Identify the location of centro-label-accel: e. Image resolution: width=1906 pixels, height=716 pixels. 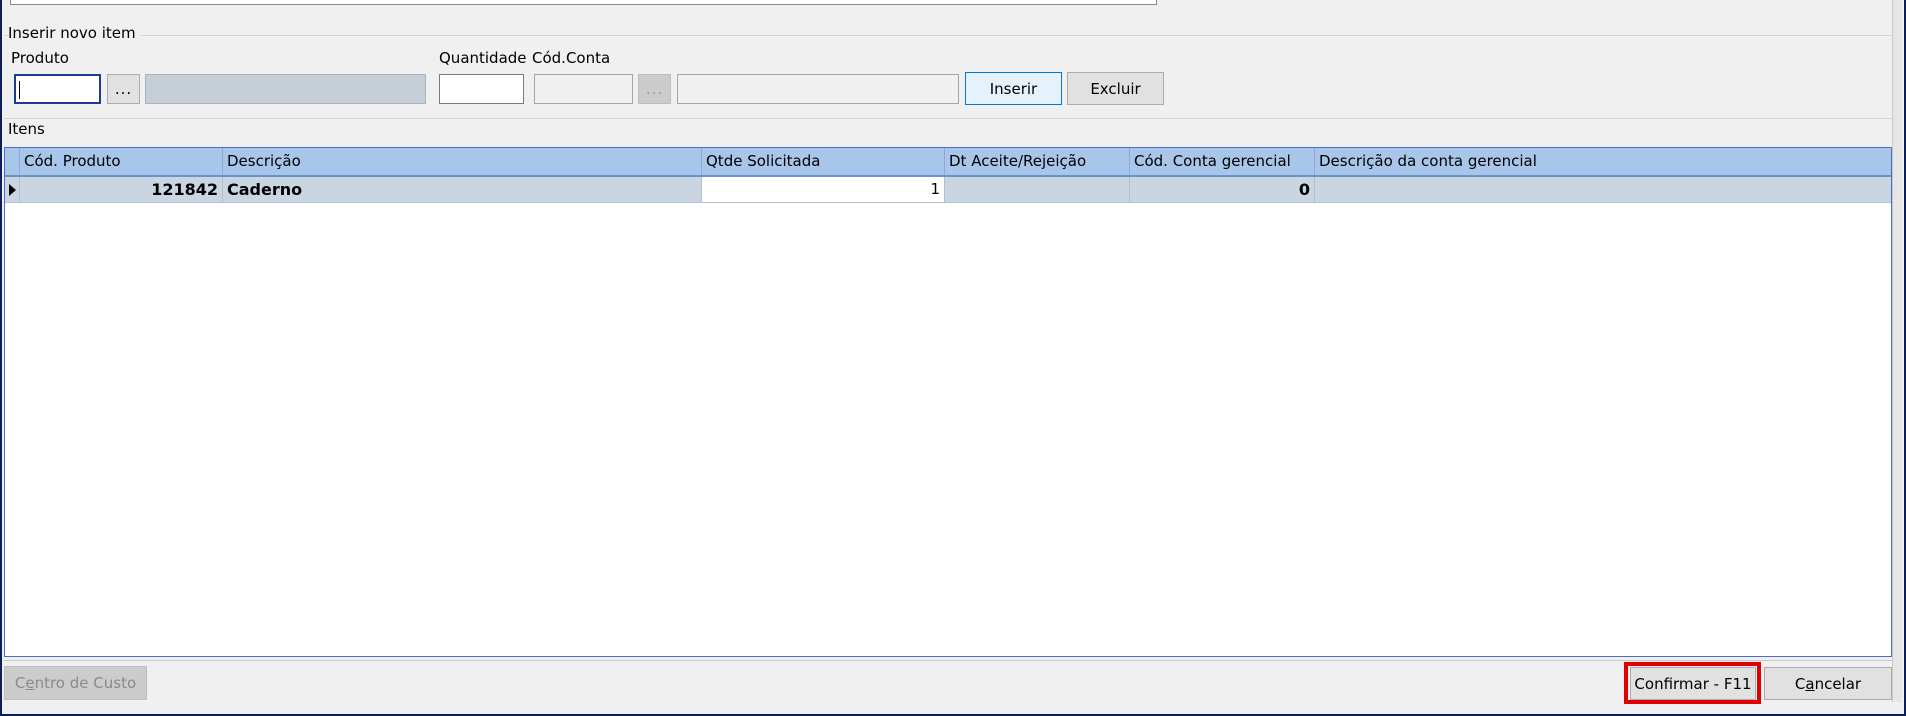
(30, 683).